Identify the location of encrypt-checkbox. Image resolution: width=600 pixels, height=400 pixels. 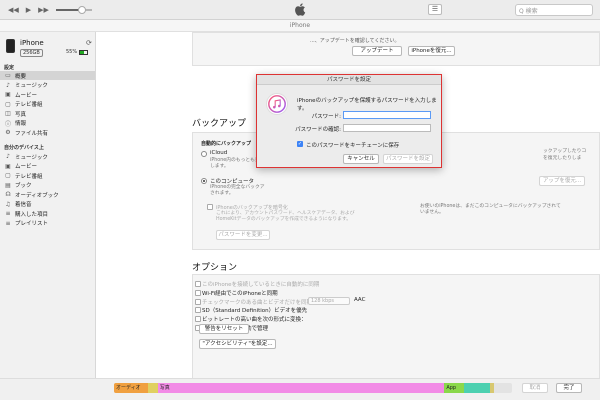
(210, 207).